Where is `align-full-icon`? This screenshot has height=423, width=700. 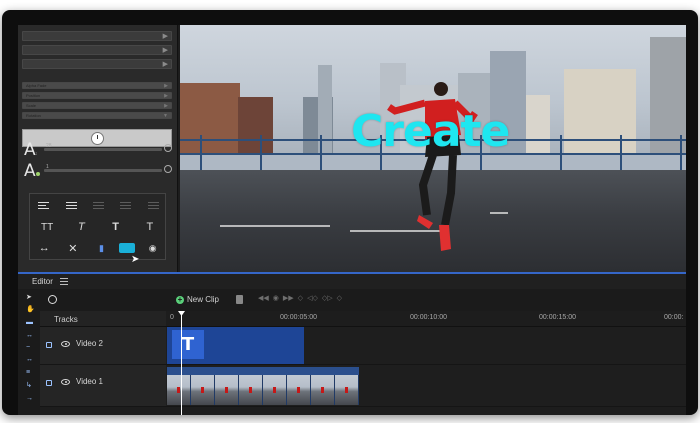
align-full-icon is located at coordinates (153, 205).